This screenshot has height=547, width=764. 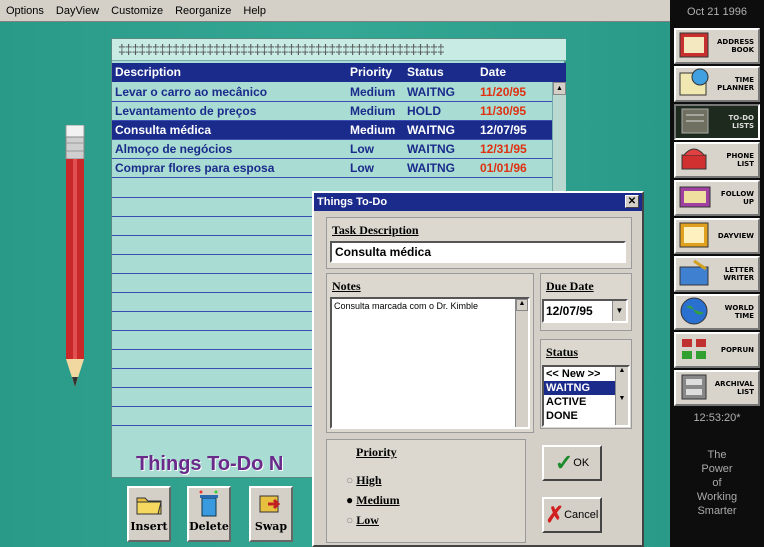 What do you see at coordinates (191, 92) in the screenshot?
I see `cell-description: Levar o carro ao mecânico` at bounding box center [191, 92].